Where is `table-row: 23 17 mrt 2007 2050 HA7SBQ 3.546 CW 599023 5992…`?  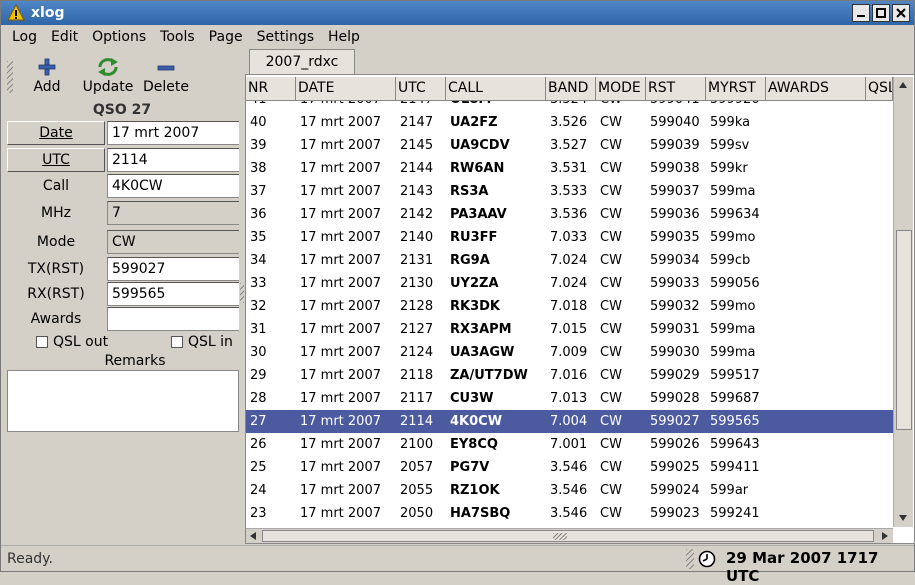 table-row: 23 17 mrt 2007 2050 HA7SBQ 3.546 CW 599023 5992… is located at coordinates (569, 513).